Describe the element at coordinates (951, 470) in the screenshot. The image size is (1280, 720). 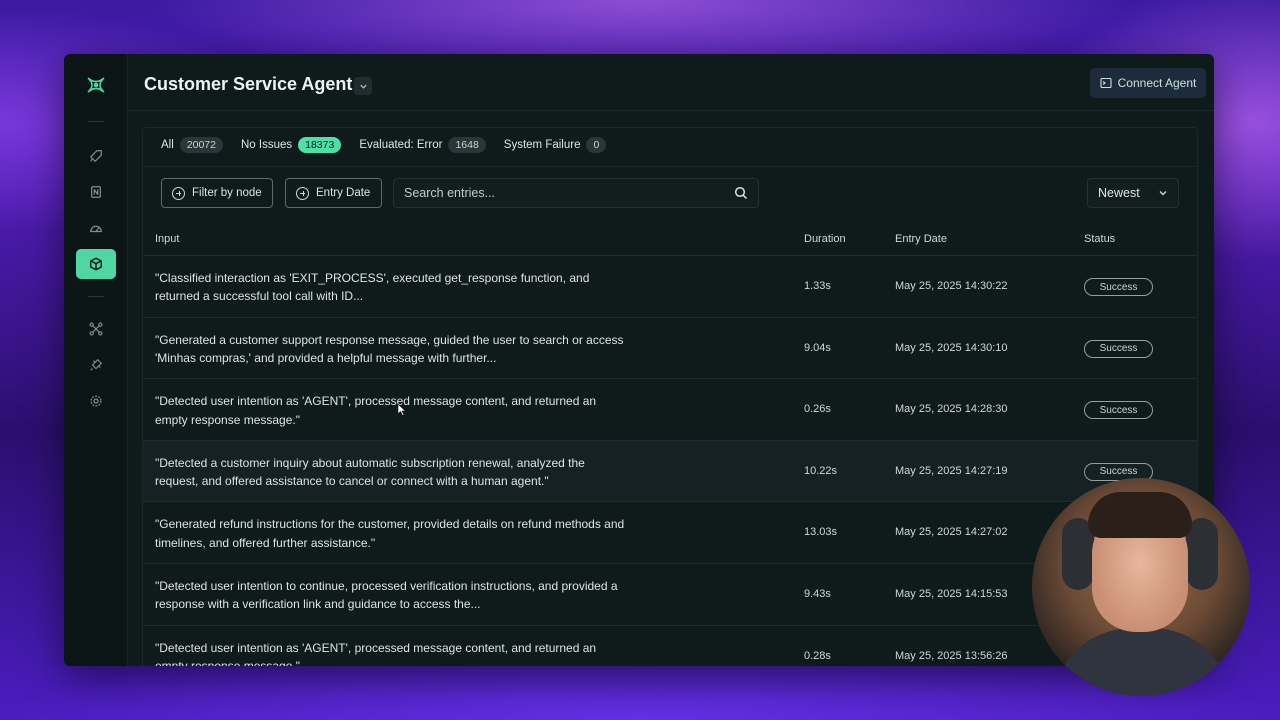
I see `entry-date-cell: May 25, 2025 14:27:19` at that location.